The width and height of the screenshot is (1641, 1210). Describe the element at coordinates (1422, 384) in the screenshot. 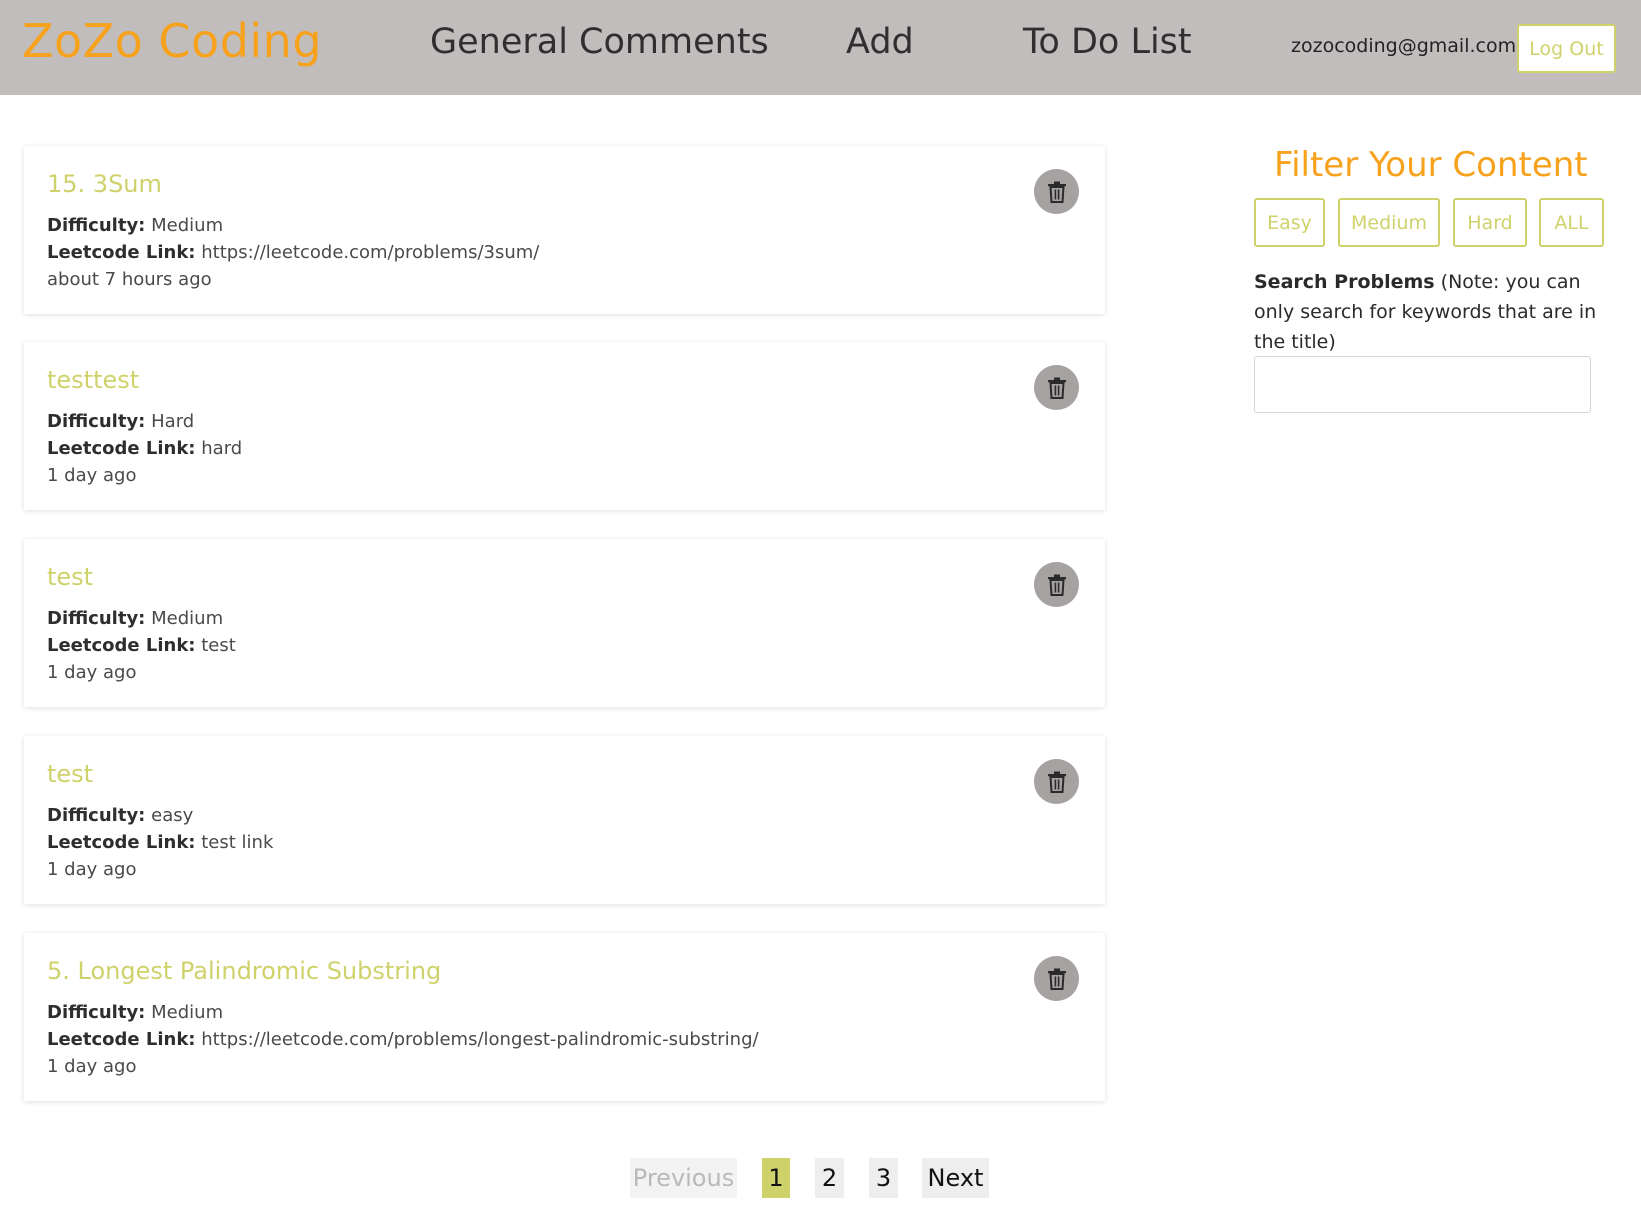

I see `search-input` at that location.